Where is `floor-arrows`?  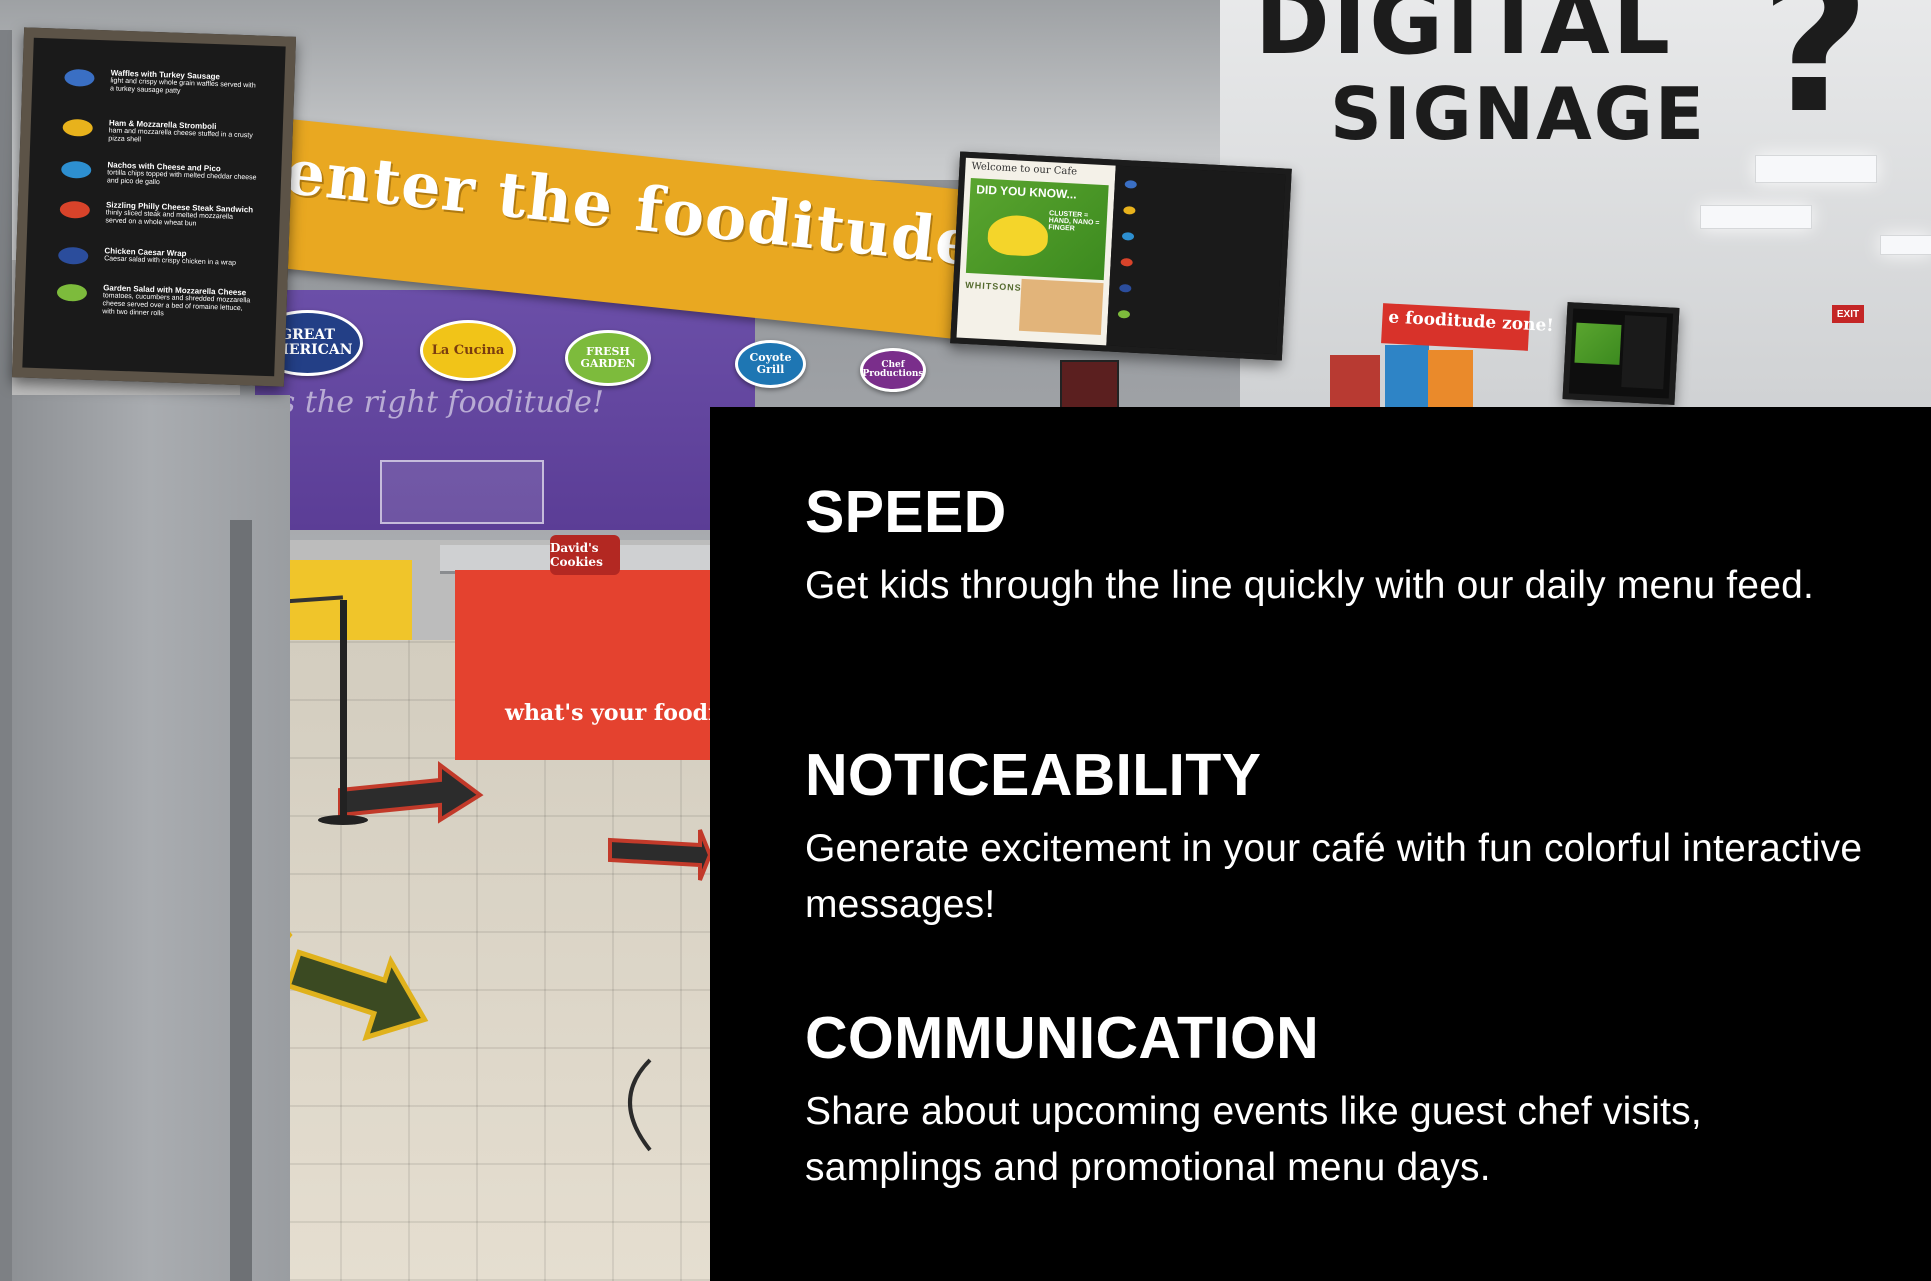
floor-arrows is located at coordinates (470, 956).